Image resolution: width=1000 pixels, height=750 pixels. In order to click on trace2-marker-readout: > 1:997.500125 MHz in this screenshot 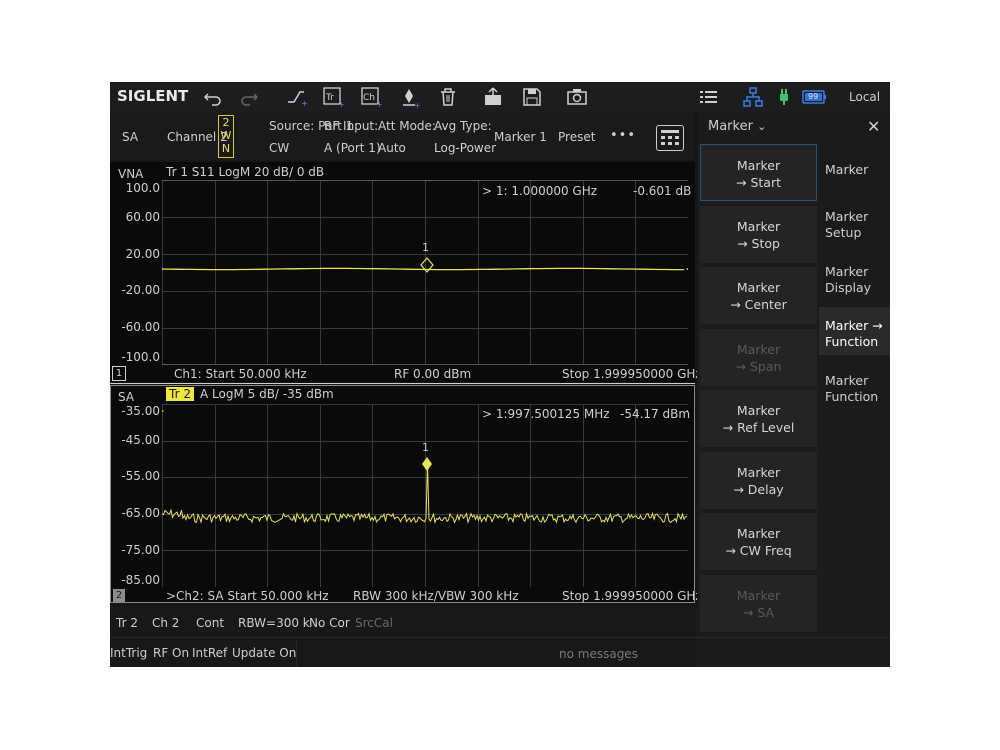, I will do `click(546, 414)`.